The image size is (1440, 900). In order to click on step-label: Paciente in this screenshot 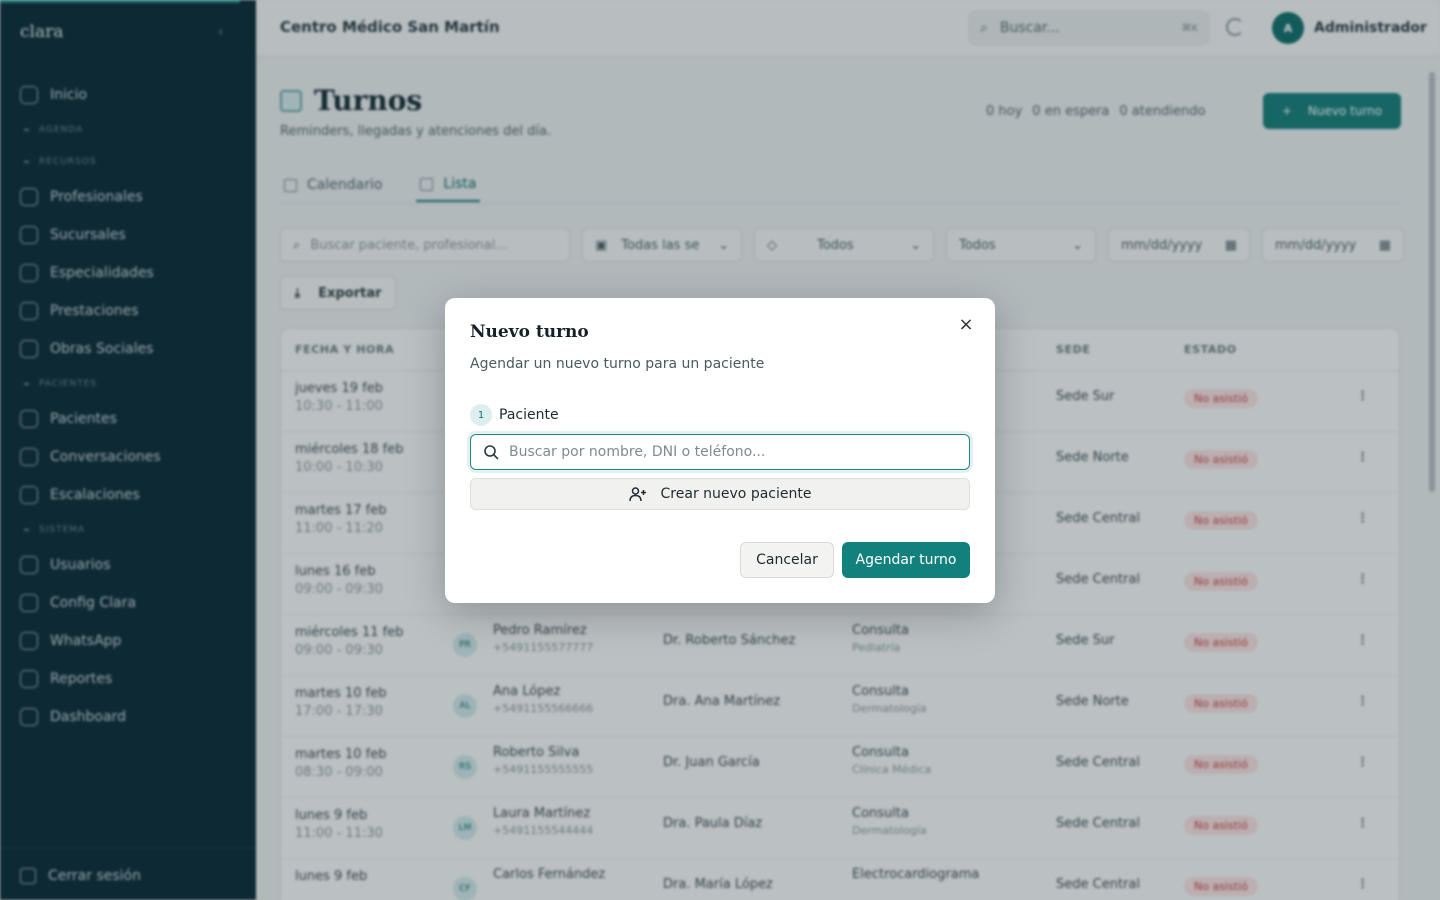, I will do `click(529, 415)`.